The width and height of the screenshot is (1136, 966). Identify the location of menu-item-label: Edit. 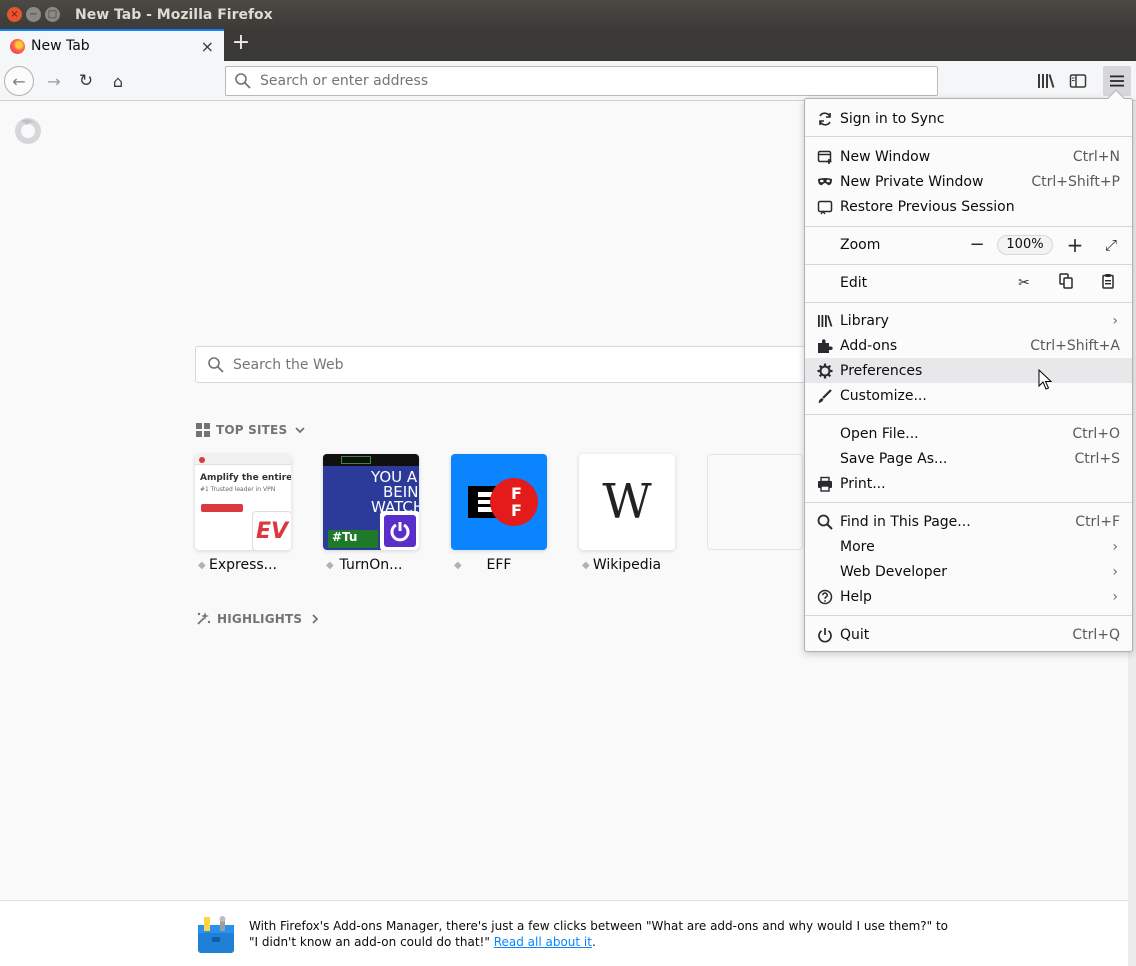
(854, 282).